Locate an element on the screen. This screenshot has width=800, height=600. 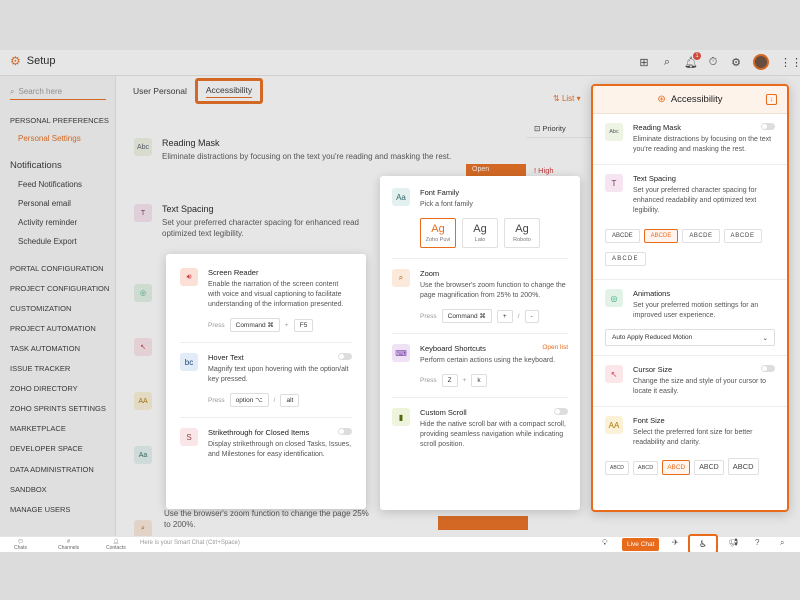
timer-icon: ⏱︎ is located at coordinates (713, 62).